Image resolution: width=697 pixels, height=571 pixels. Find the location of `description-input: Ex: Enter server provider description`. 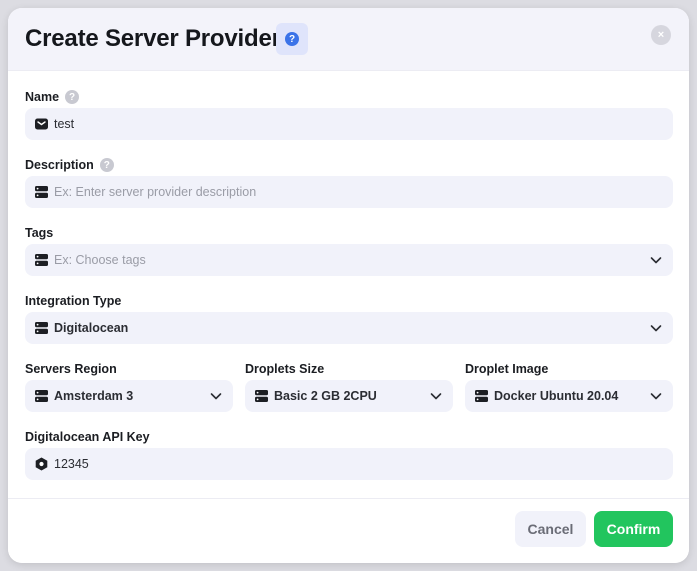

description-input: Ex: Enter server provider description is located at coordinates (349, 192).